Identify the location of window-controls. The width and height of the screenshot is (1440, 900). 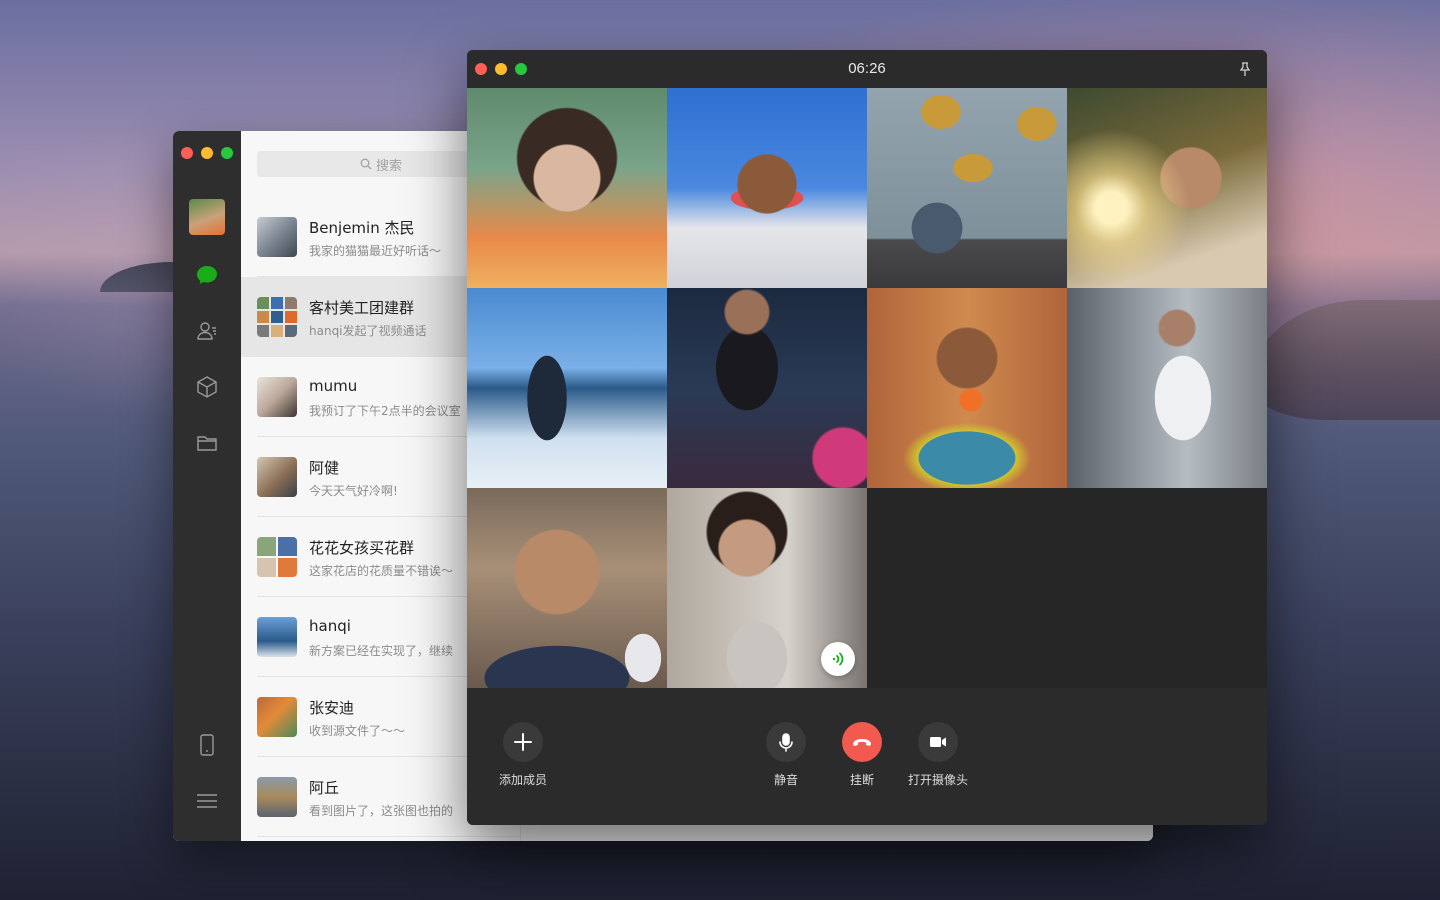
(207, 153).